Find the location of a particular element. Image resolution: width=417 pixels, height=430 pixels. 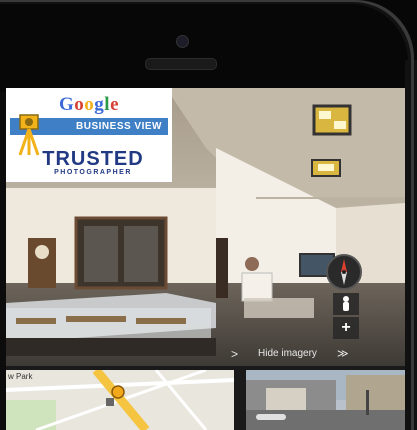

street-photo is located at coordinates (325, 400).